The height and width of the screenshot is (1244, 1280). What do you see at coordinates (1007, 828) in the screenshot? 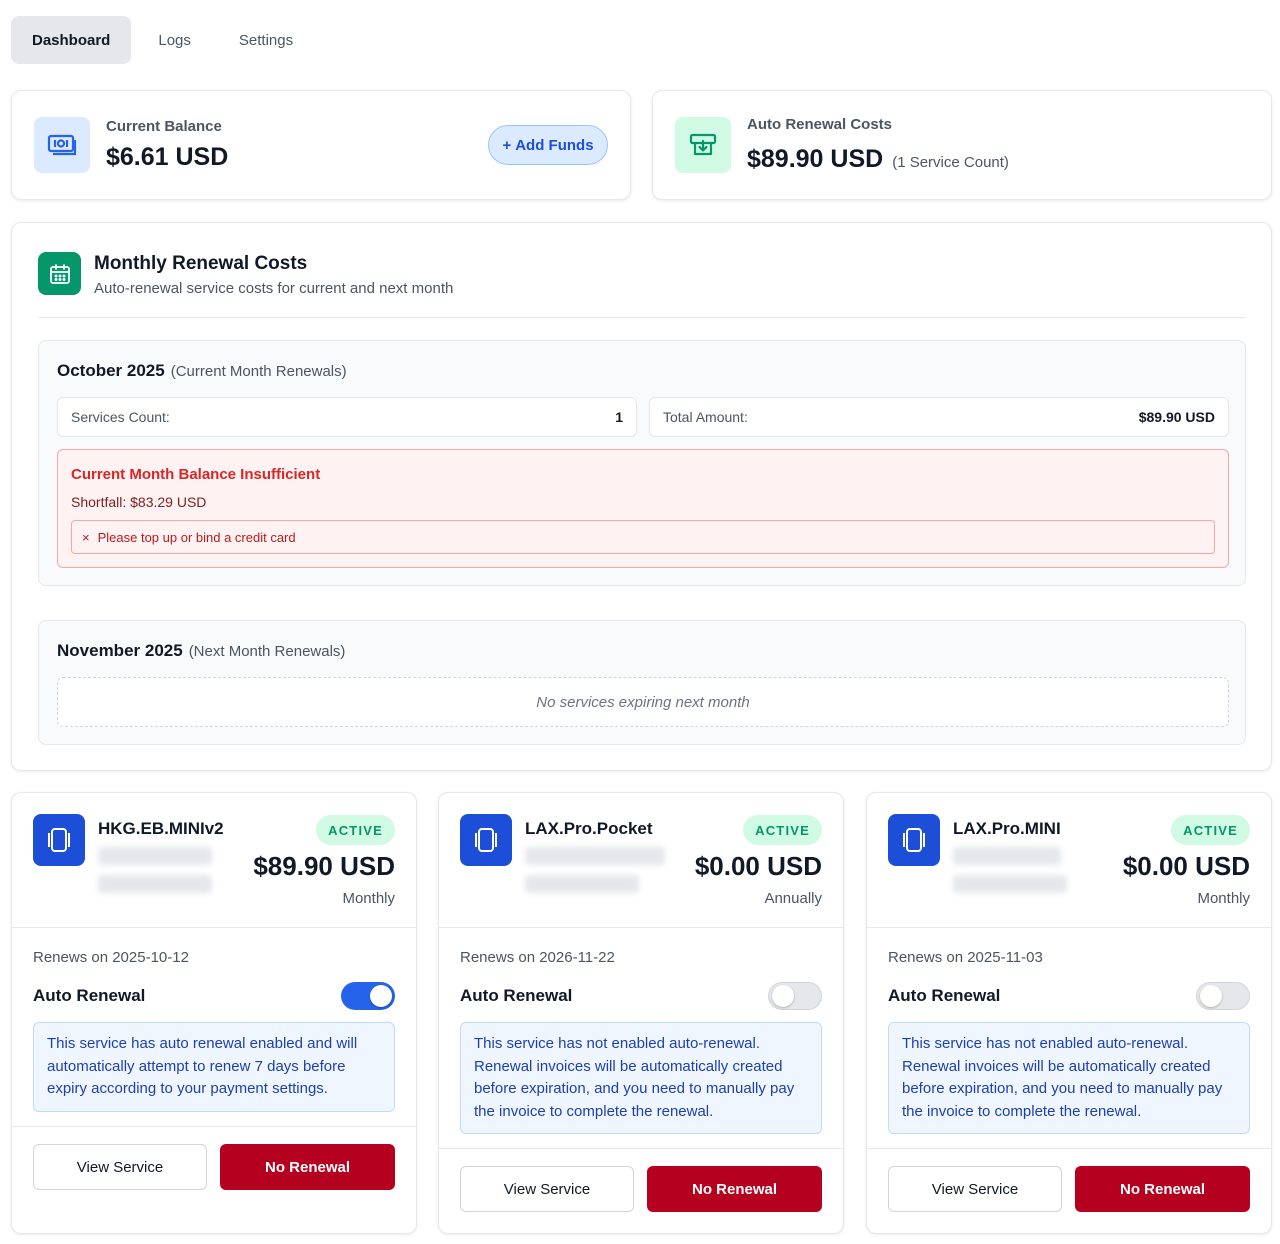
I see `service-name: LAX.Pro.MINI` at bounding box center [1007, 828].